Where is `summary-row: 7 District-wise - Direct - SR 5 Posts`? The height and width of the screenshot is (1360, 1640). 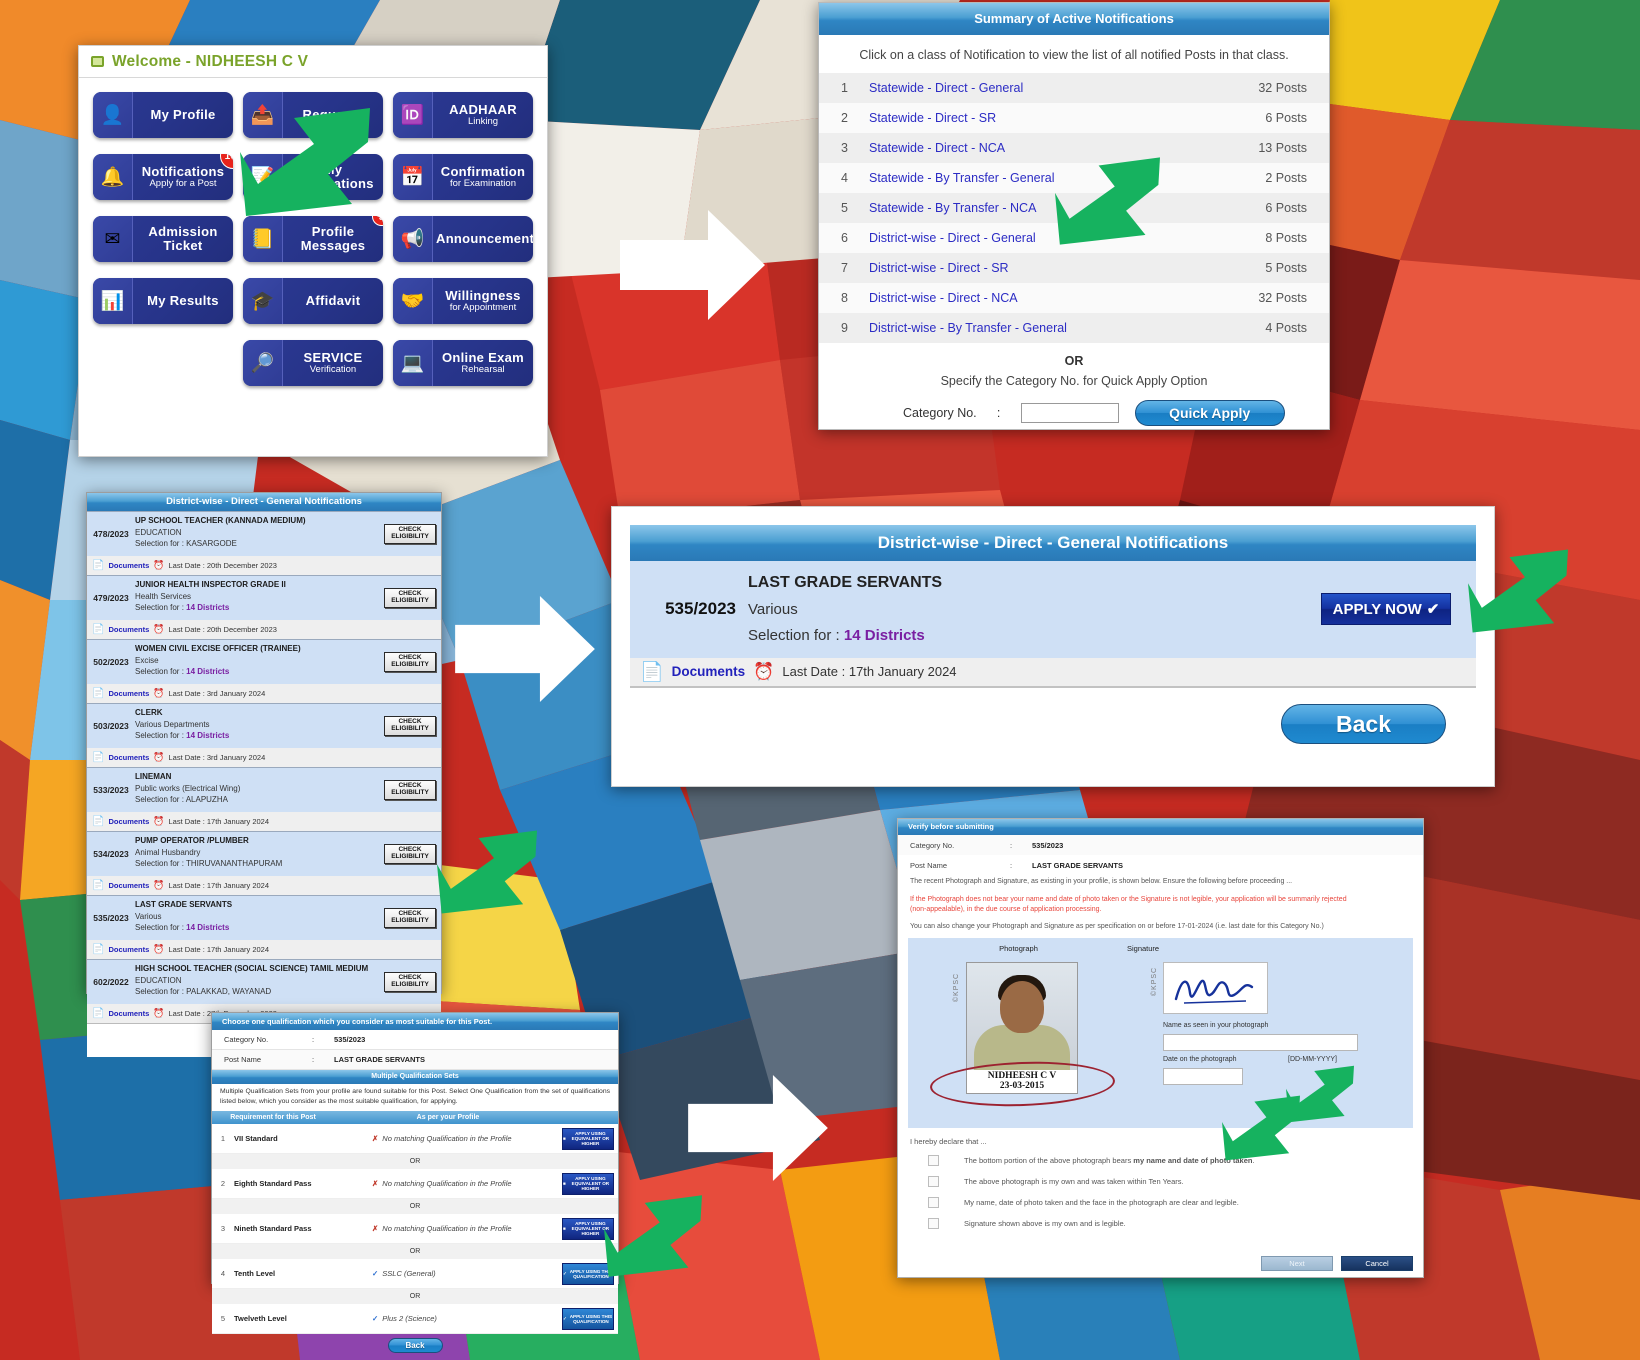
summary-row: 7 District-wise - Direct - SR 5 Posts is located at coordinates (1074, 268).